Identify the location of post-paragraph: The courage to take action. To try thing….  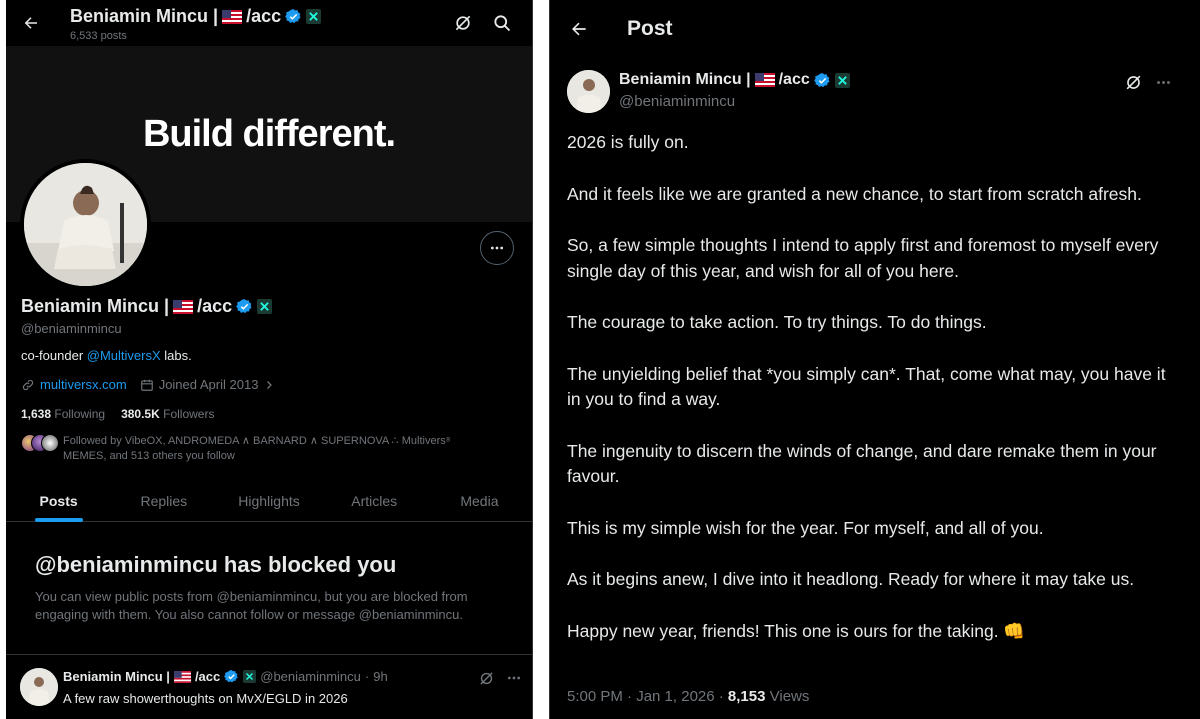
(777, 322).